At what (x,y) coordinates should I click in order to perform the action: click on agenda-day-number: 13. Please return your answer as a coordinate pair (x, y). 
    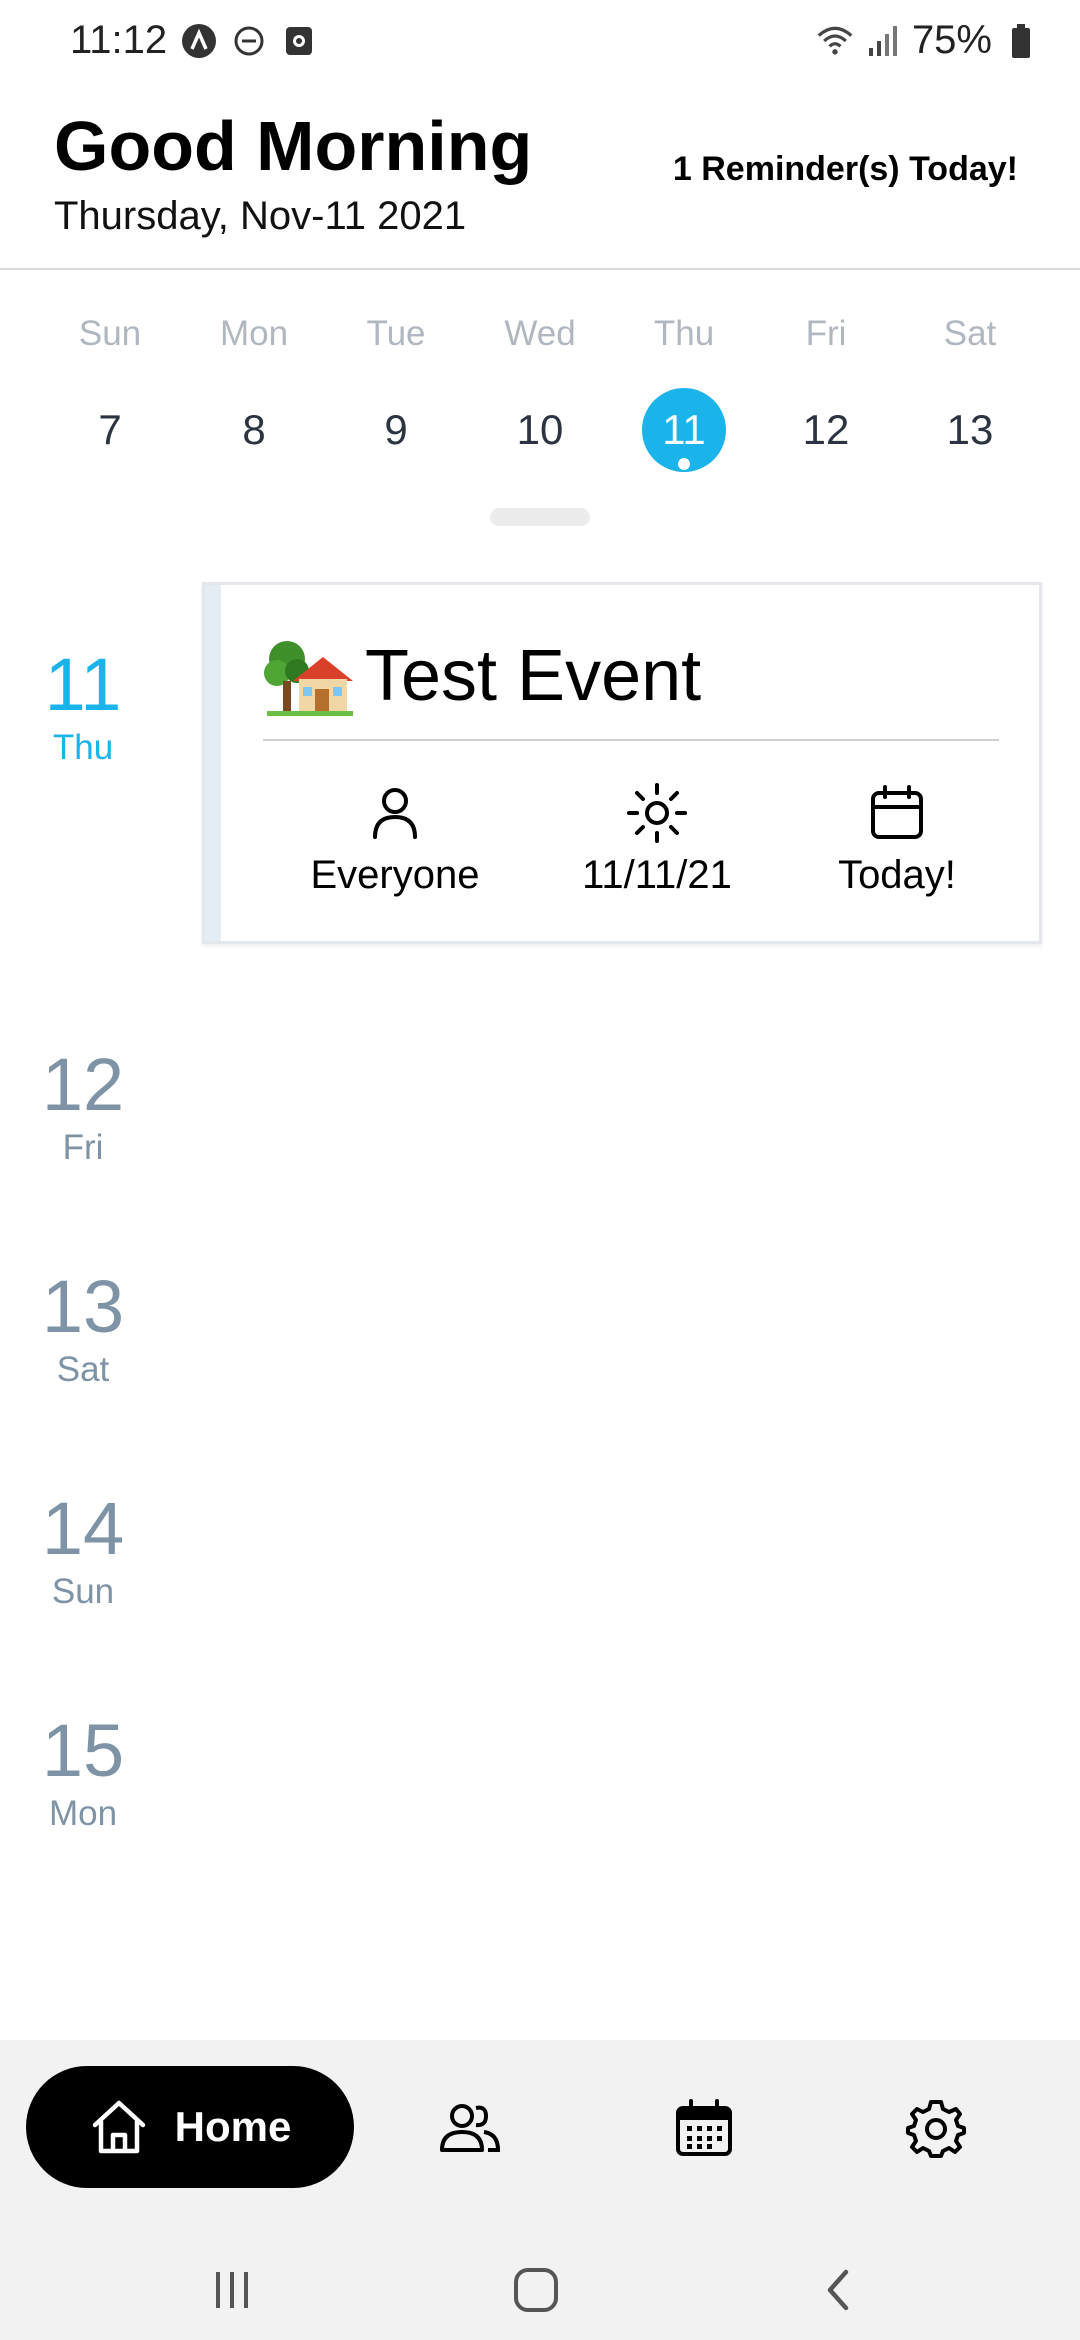
    Looking at the image, I should click on (83, 1306).